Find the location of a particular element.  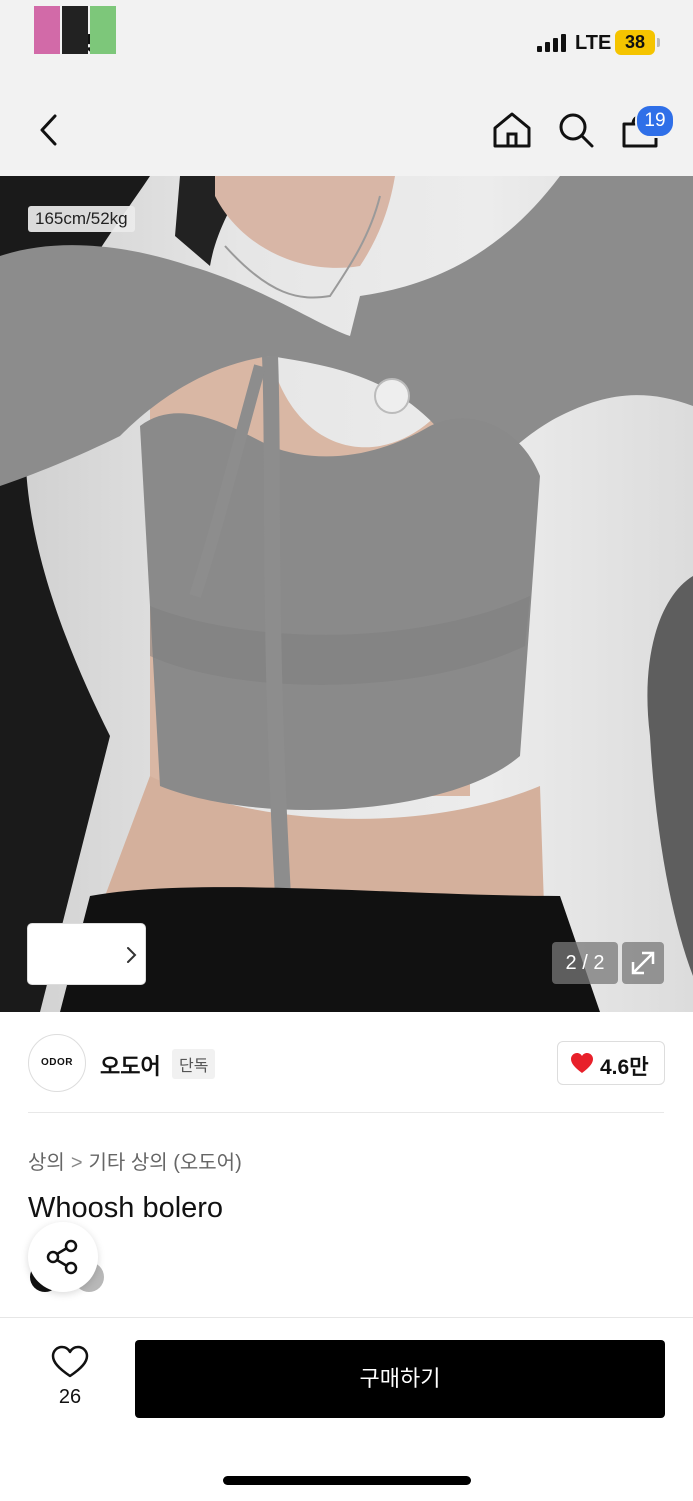

home-indicator is located at coordinates (347, 1480).